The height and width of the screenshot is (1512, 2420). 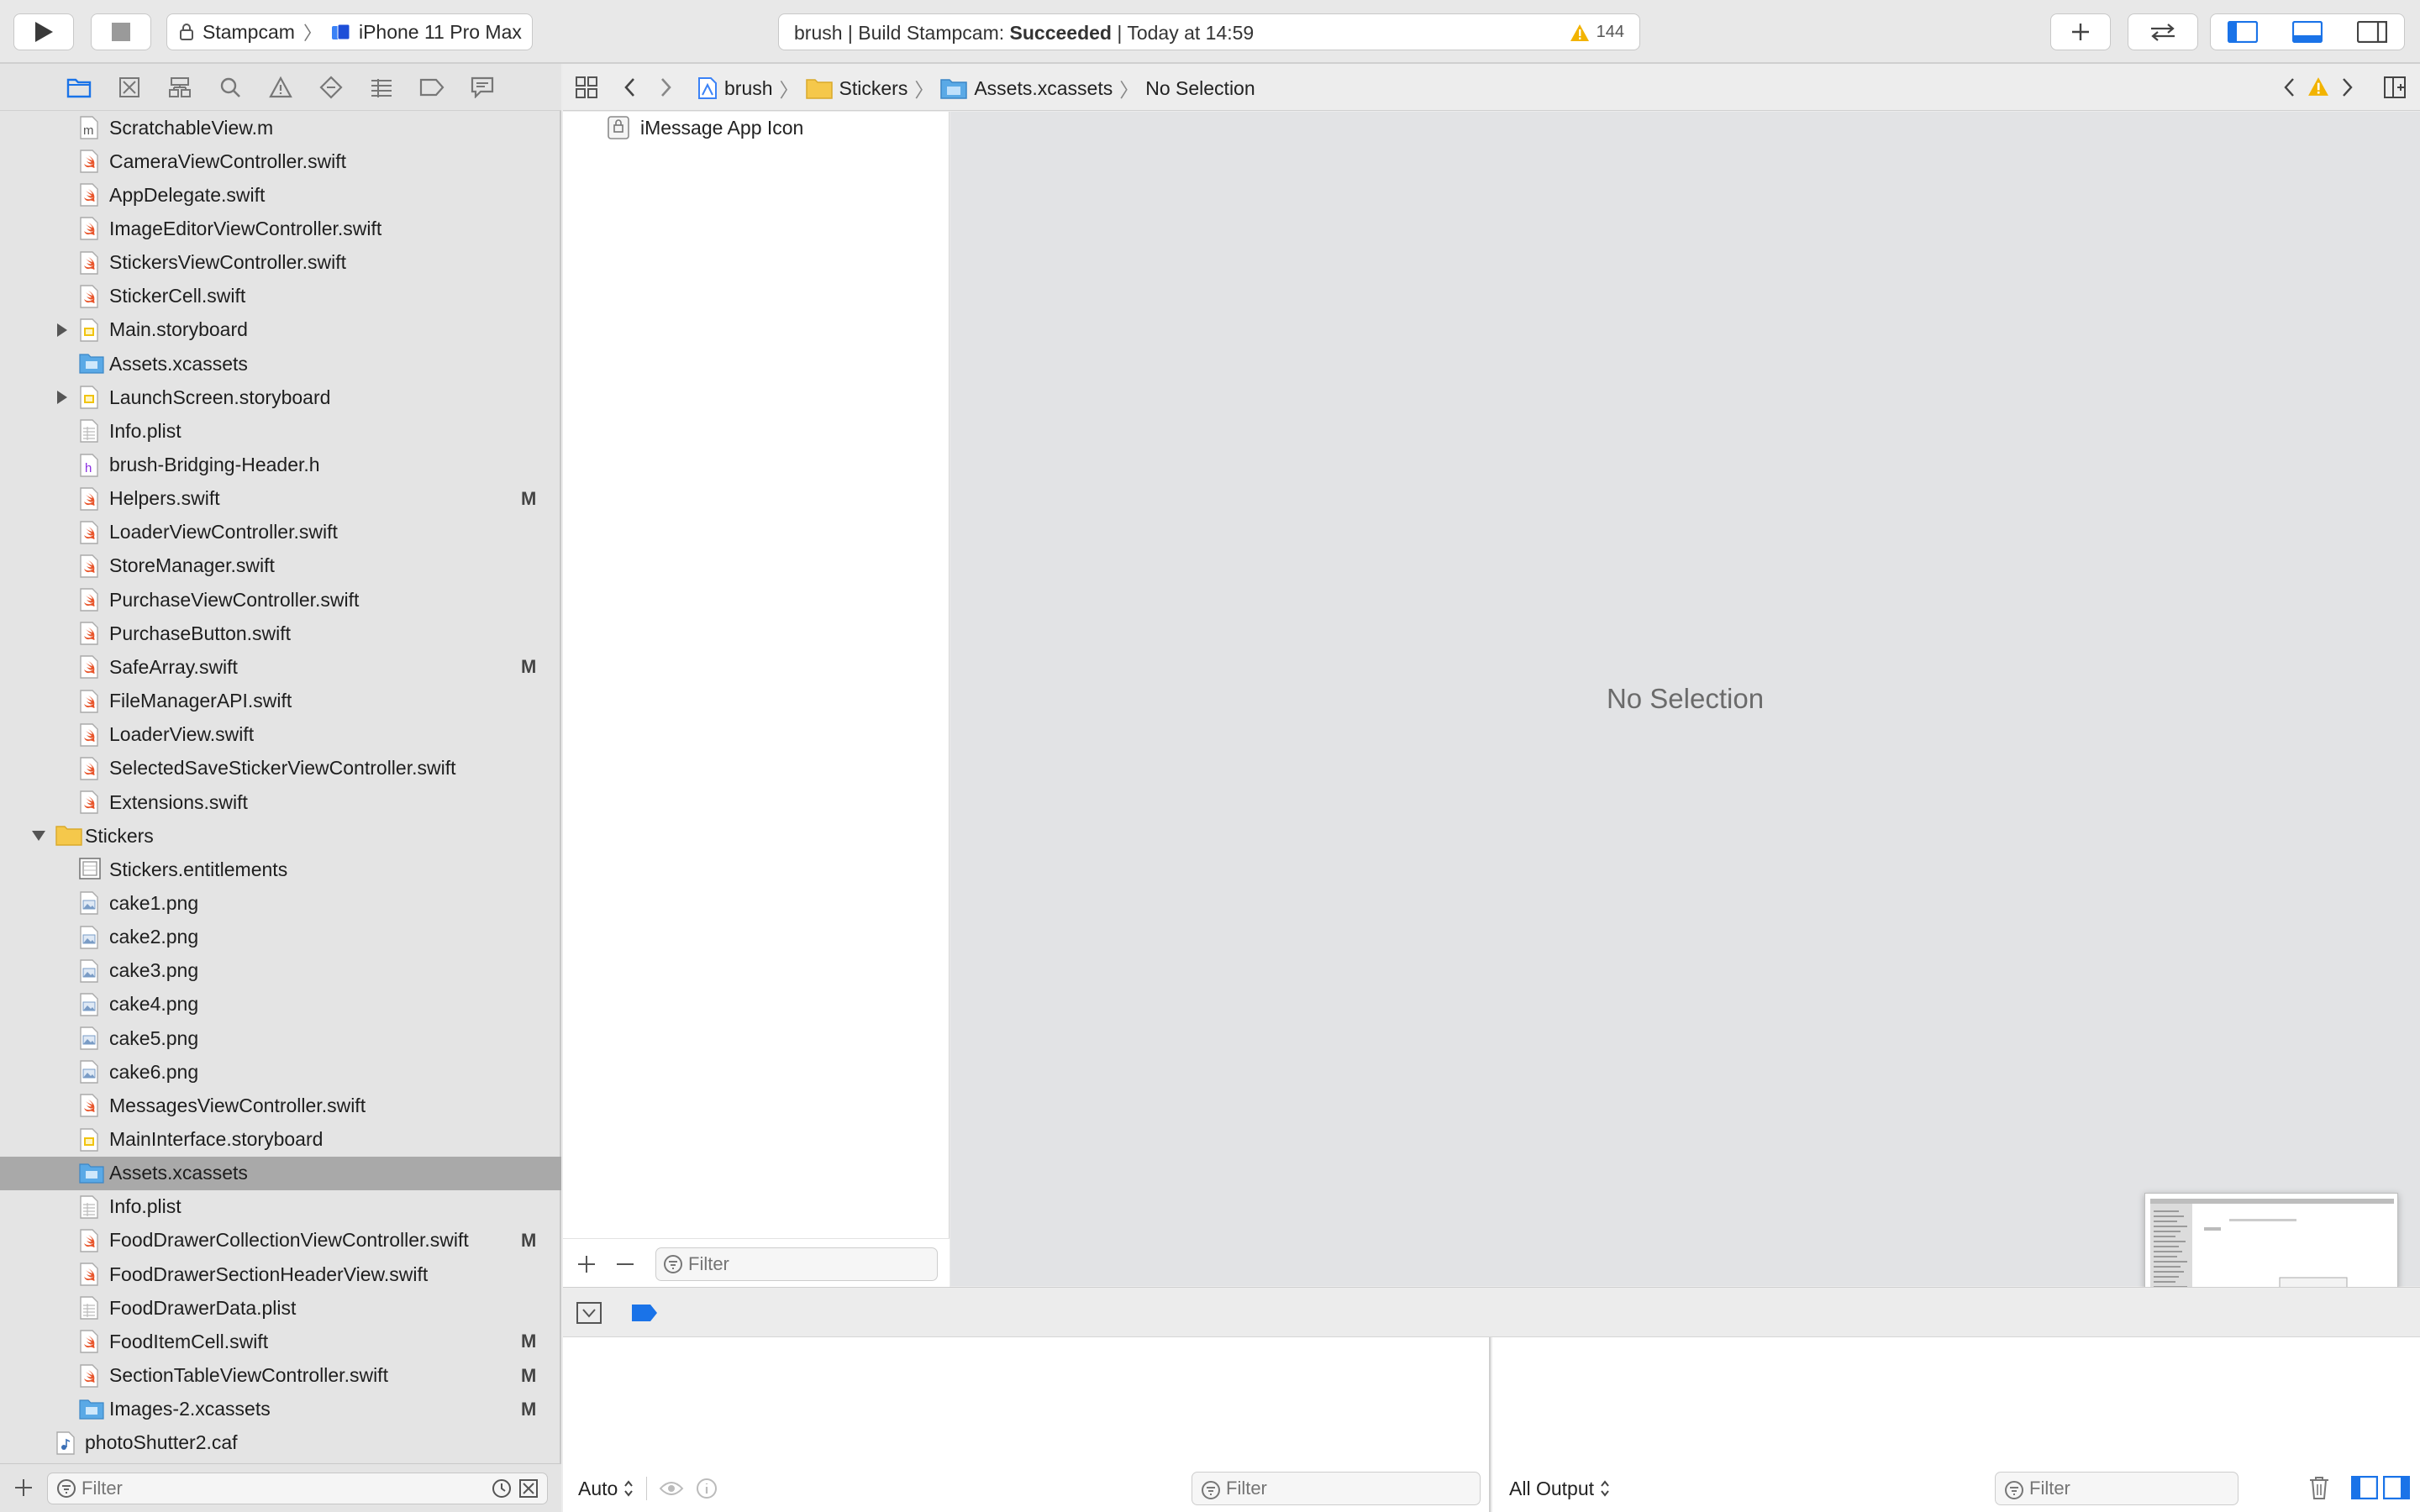 I want to click on file-row: SelectedSaveStickerViewController.swift, so click(x=280, y=768).